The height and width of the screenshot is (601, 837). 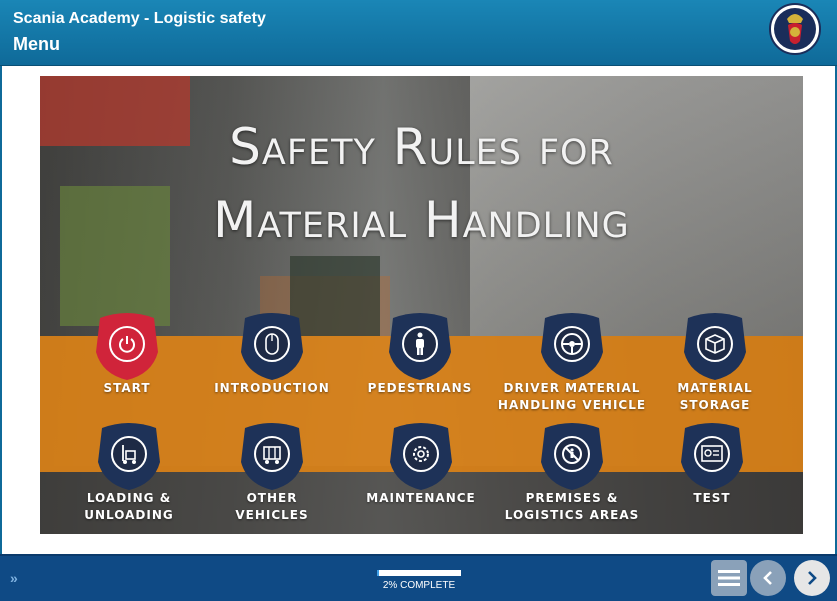 What do you see at coordinates (421, 147) in the screenshot?
I see `headline-line-1: Safety Rules for` at bounding box center [421, 147].